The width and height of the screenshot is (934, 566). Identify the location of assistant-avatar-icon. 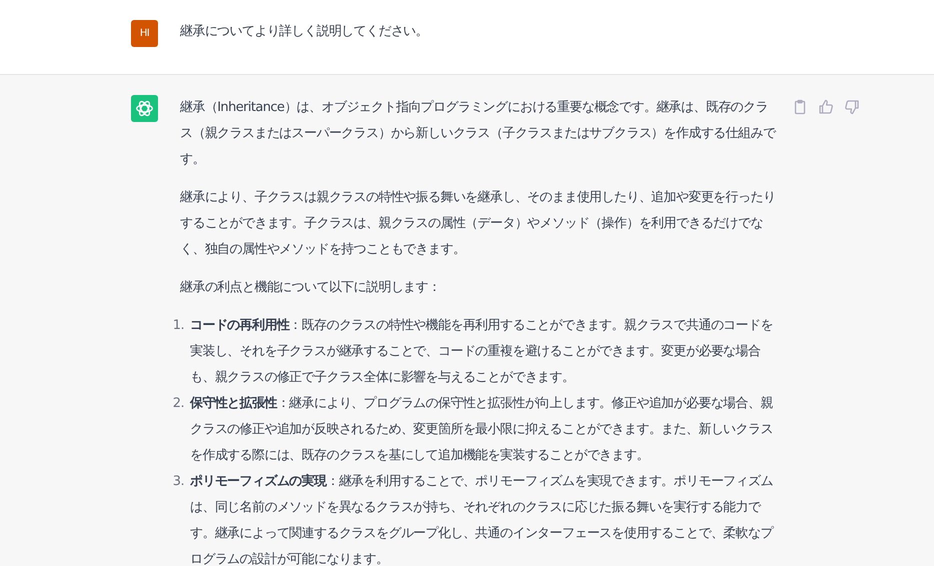
(144, 108).